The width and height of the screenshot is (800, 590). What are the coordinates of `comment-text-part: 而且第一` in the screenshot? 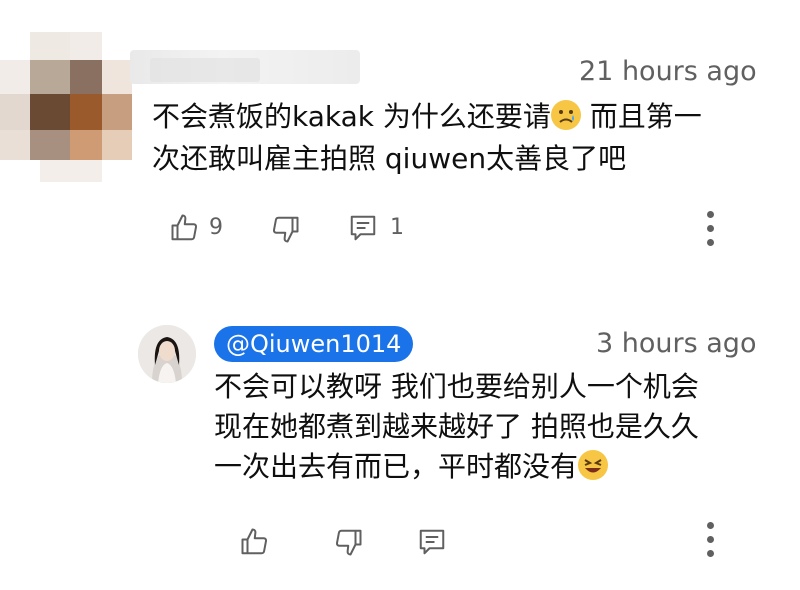 It's located at (641, 116).